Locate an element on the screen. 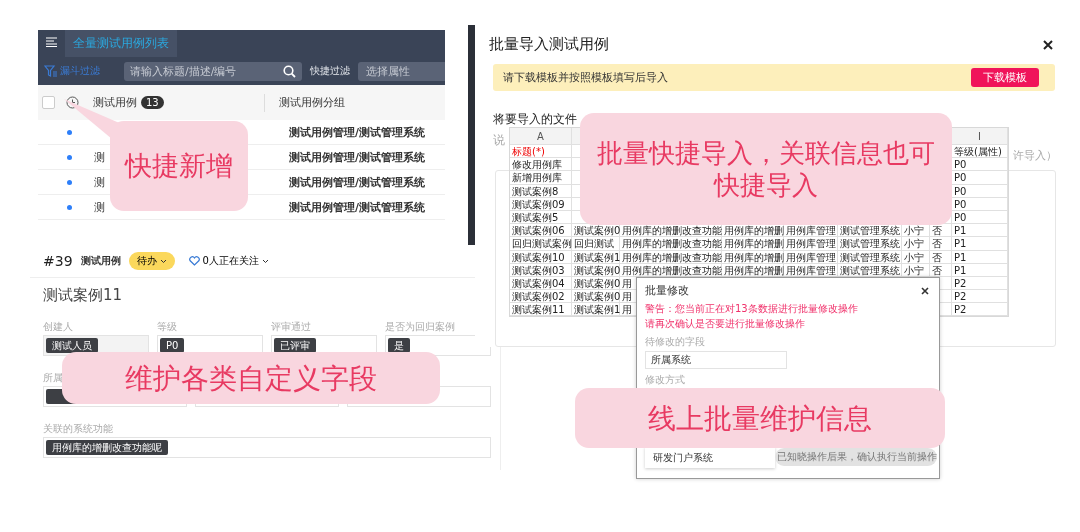 The image size is (1080, 532). drop-heading: 将要导入的文件 is located at coordinates (535, 119).